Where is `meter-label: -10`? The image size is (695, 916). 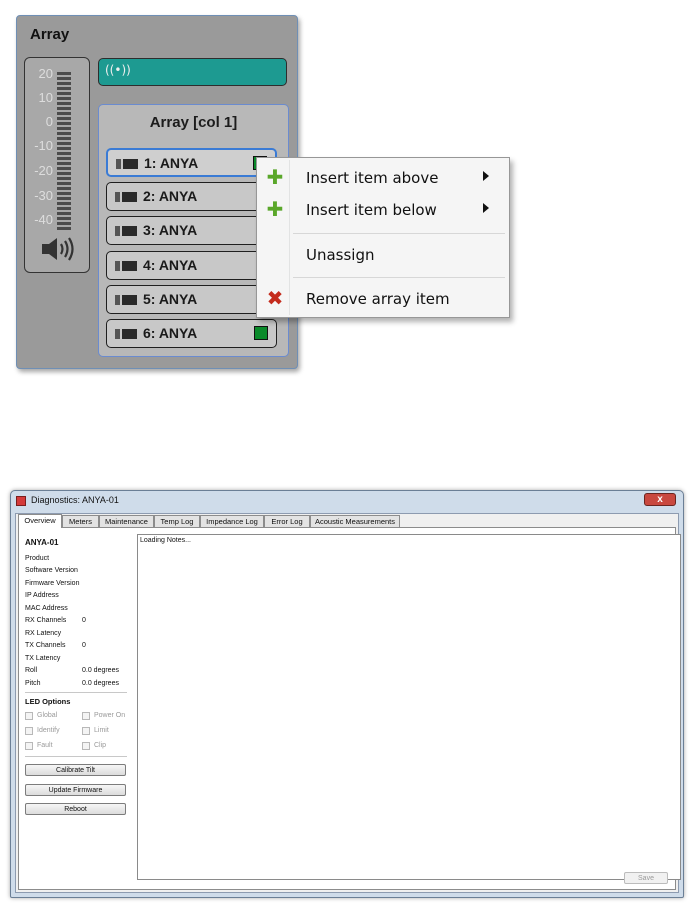 meter-label: -10 is located at coordinates (43, 145).